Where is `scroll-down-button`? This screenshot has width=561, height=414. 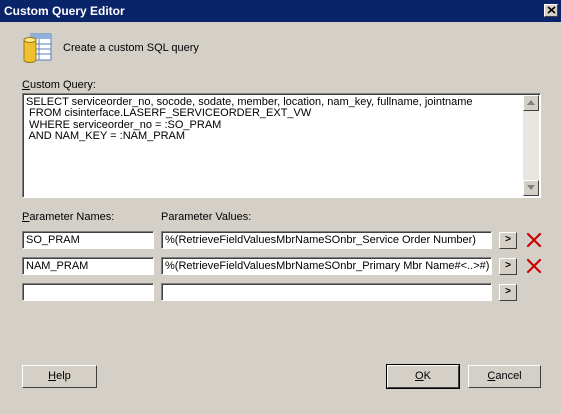
scroll-down-button is located at coordinates (531, 188).